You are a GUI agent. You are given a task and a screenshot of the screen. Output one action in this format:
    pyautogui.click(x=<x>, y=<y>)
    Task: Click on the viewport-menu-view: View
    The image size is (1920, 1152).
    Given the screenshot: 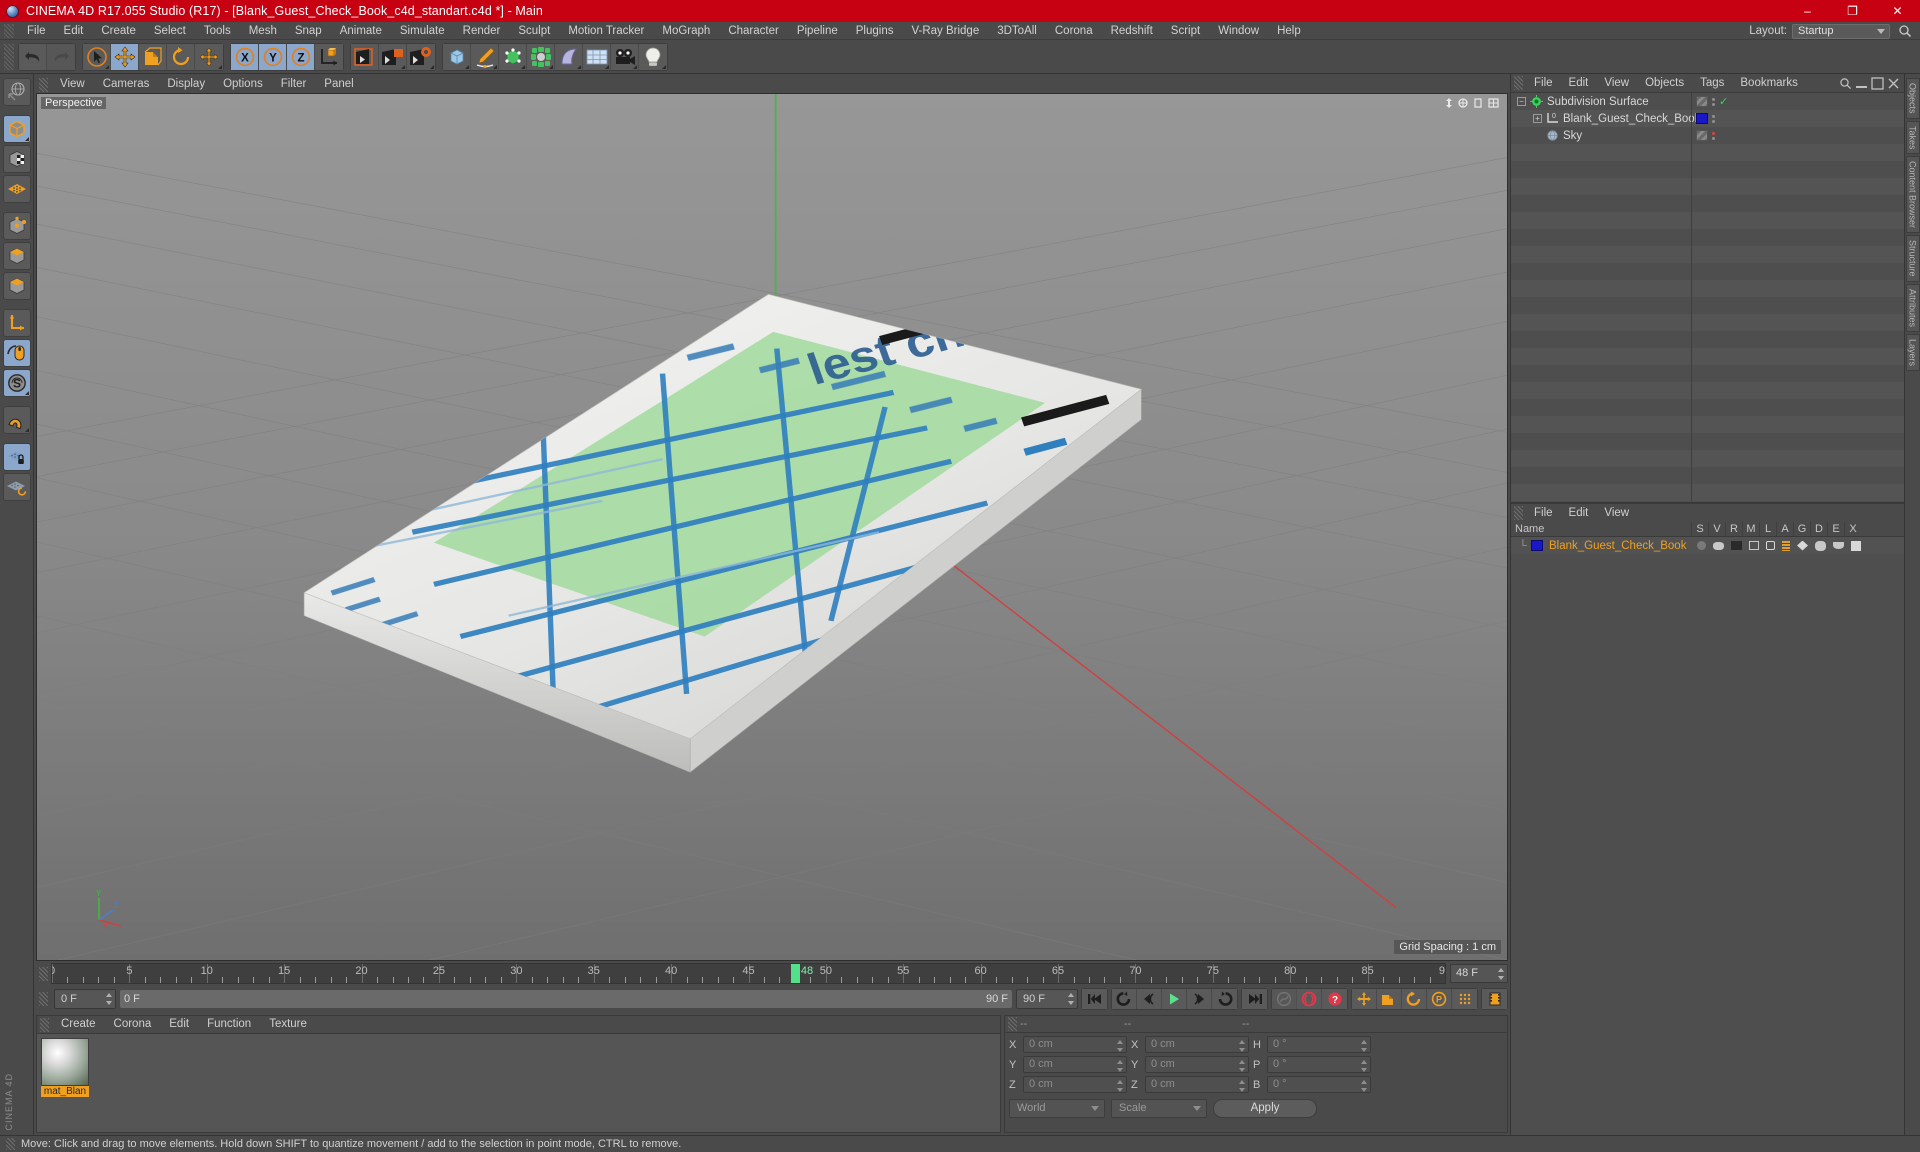 What is the action you would take?
    pyautogui.click(x=72, y=84)
    